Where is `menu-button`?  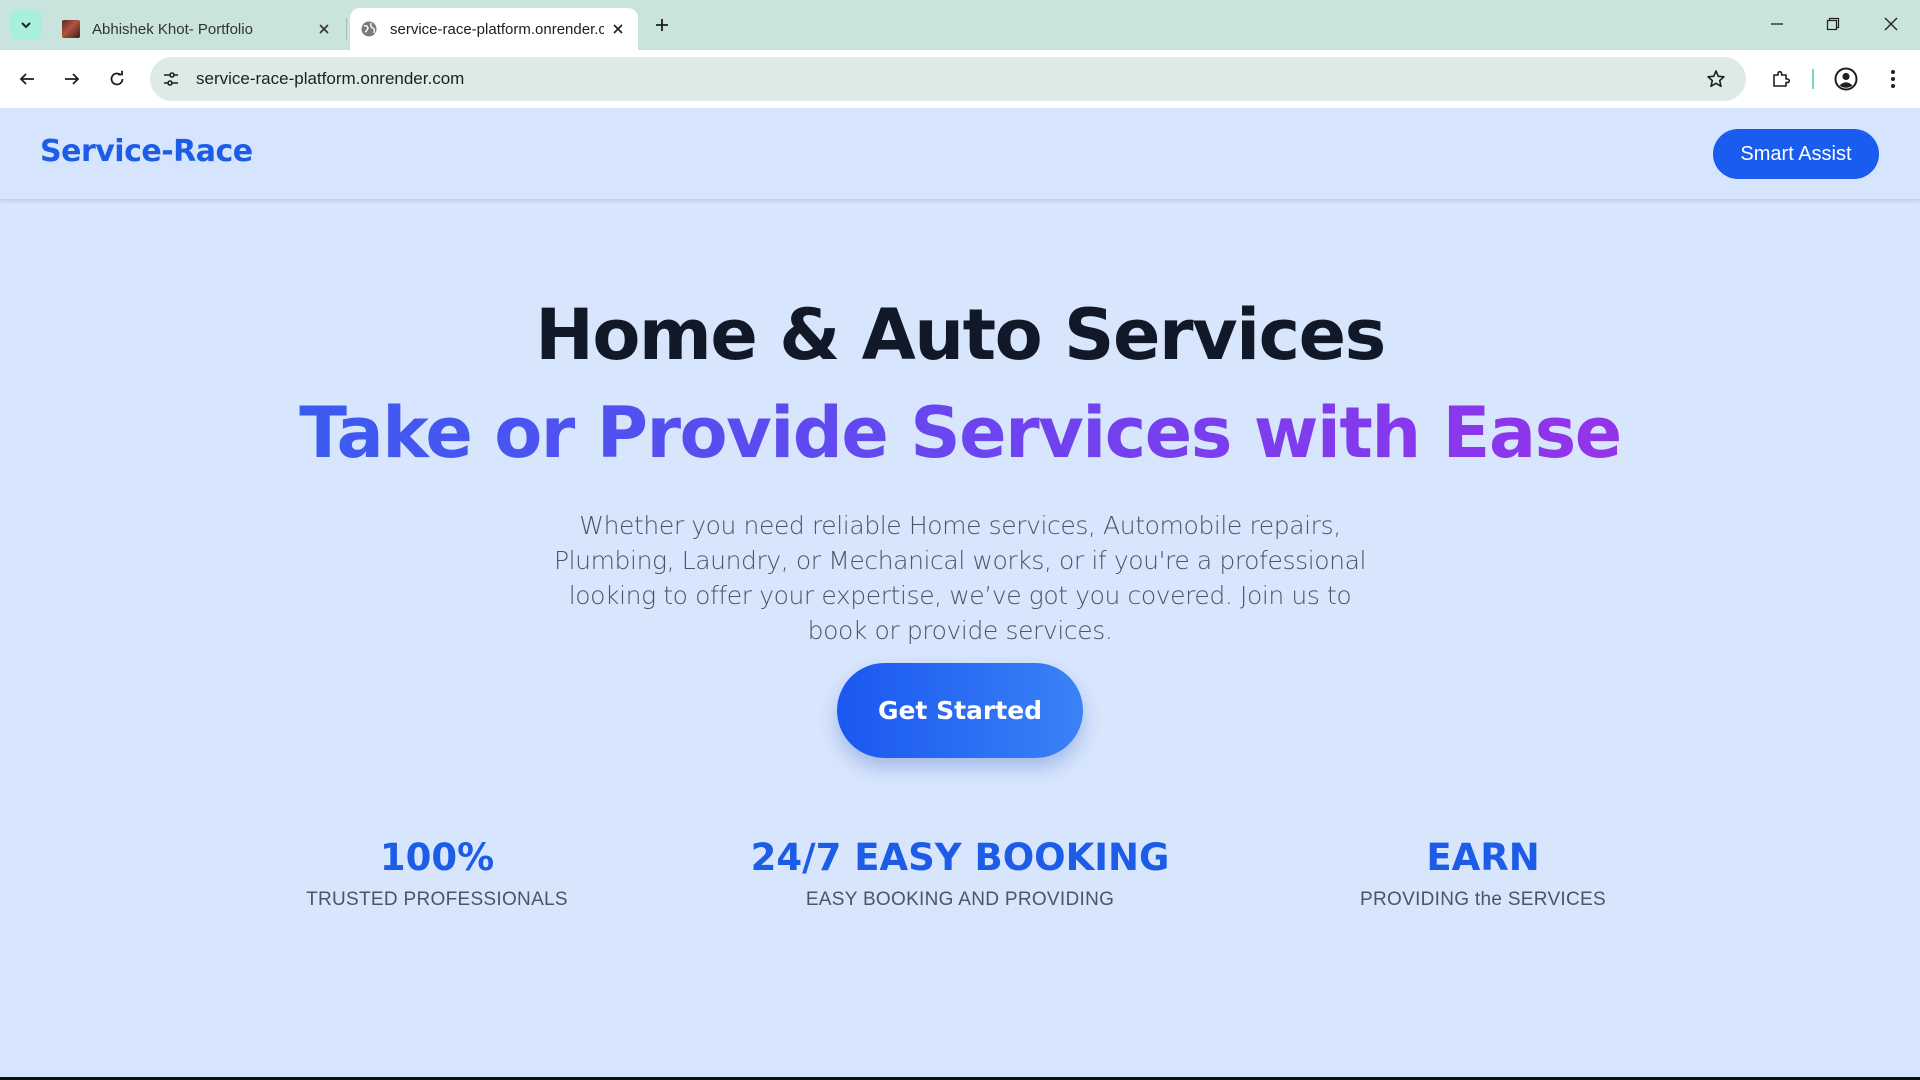 menu-button is located at coordinates (1893, 79).